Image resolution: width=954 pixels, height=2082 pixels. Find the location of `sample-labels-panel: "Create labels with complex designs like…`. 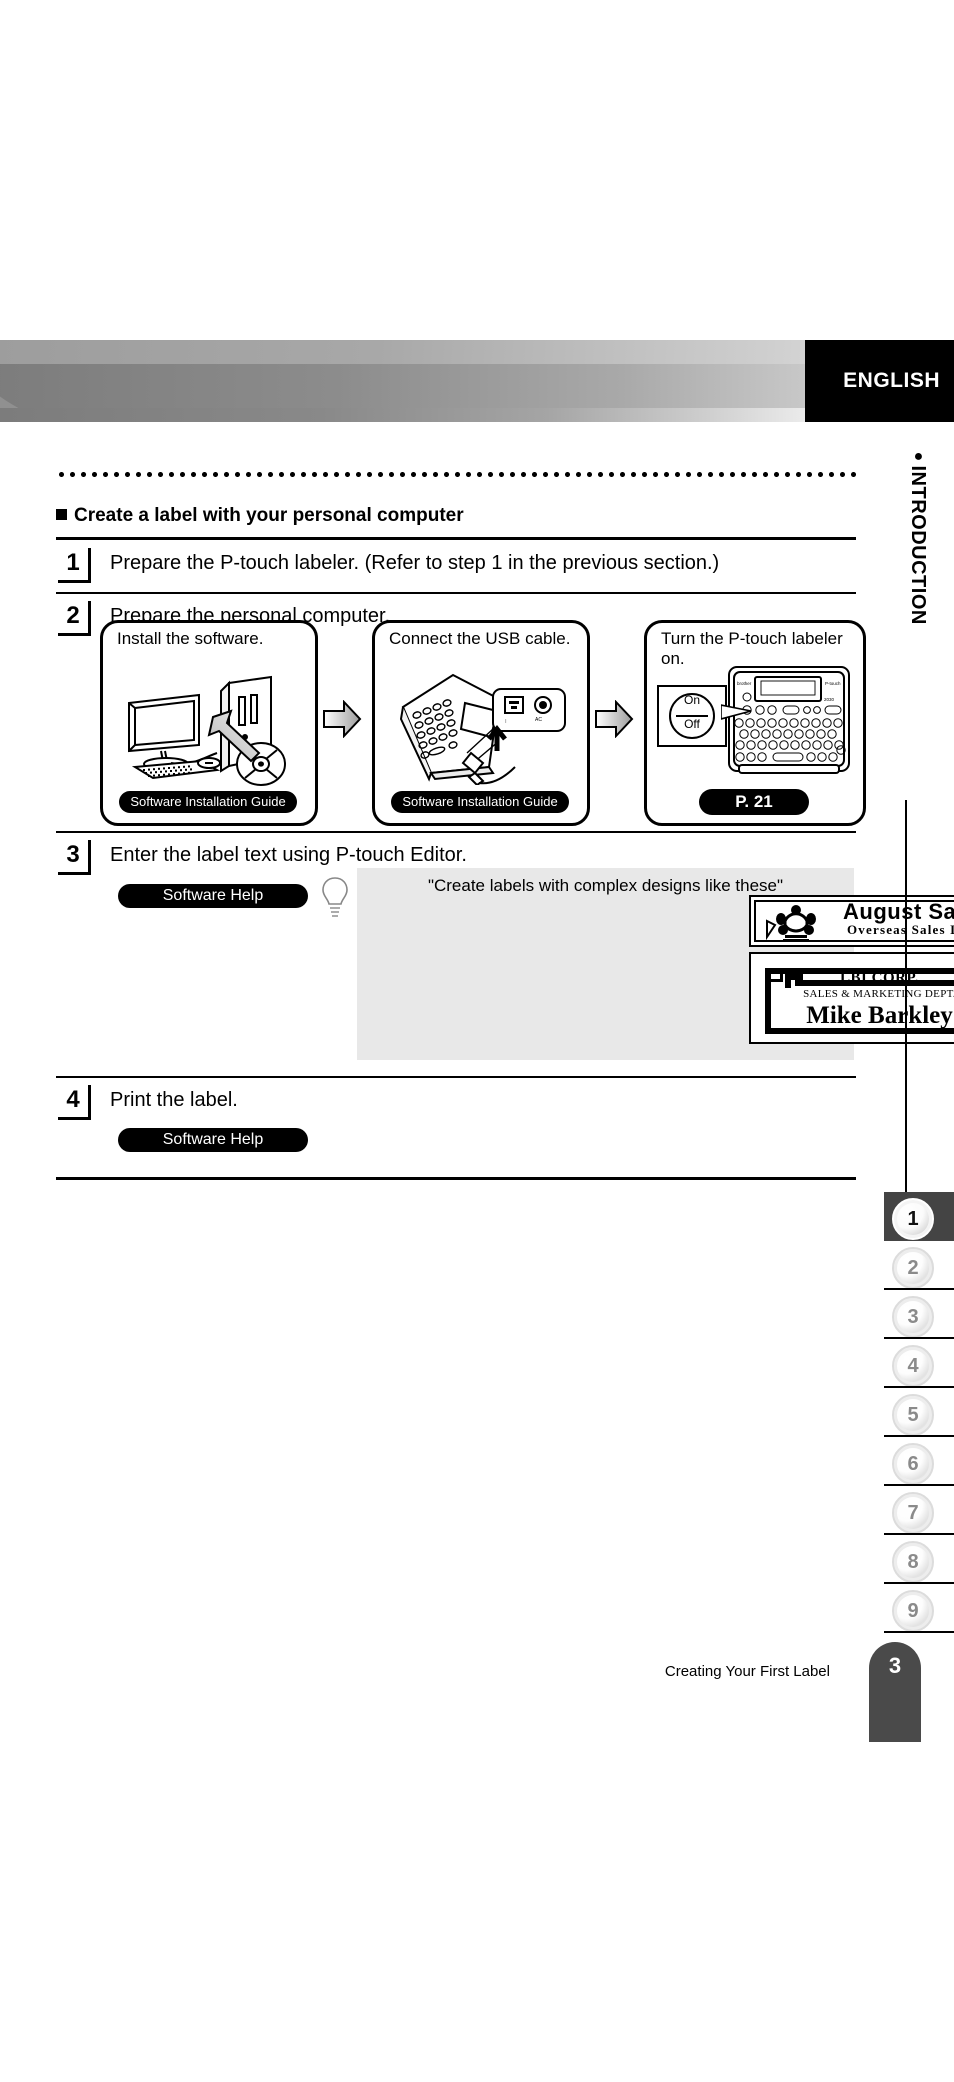

sample-labels-panel: "Create labels with complex designs like… is located at coordinates (655, 964).